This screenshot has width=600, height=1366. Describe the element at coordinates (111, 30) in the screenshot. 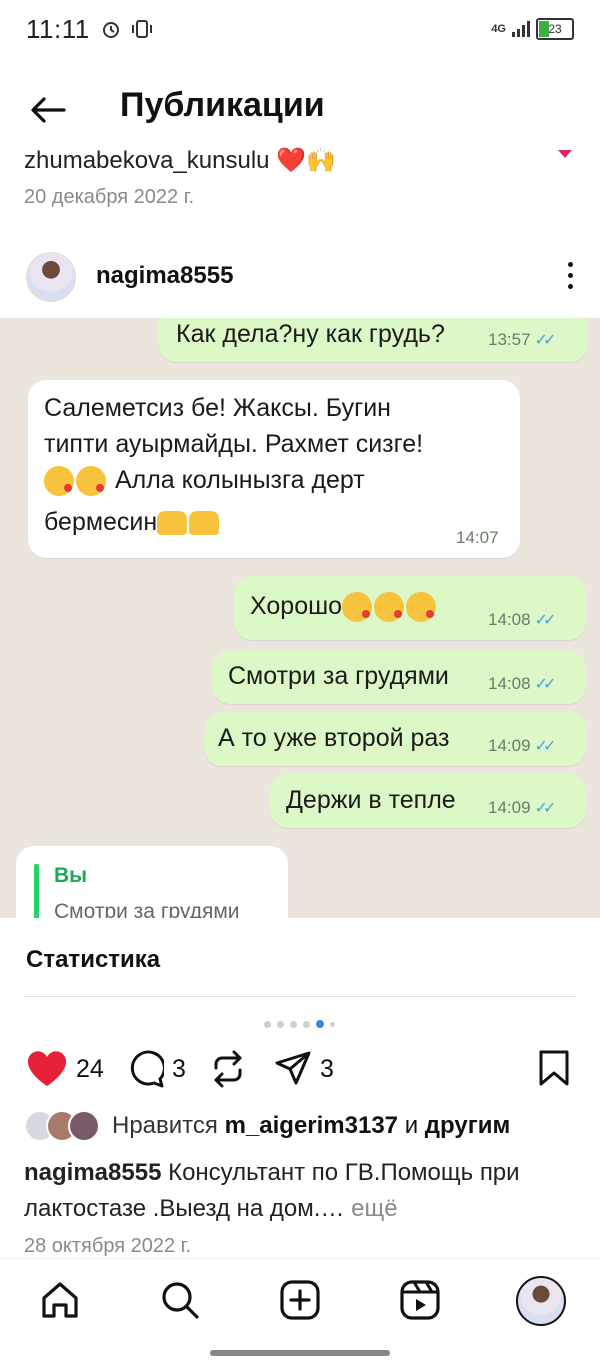

I see `alarm-icon` at that location.